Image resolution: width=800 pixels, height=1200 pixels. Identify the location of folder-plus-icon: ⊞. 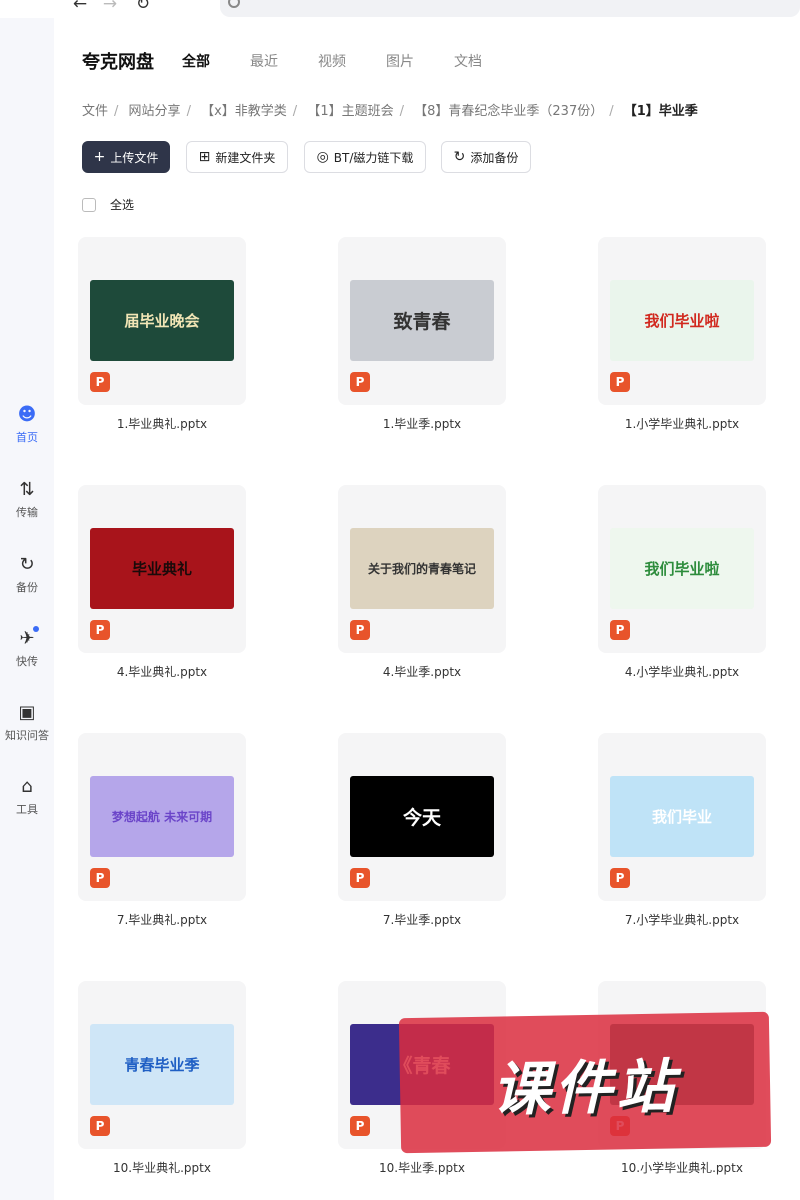
(204, 157).